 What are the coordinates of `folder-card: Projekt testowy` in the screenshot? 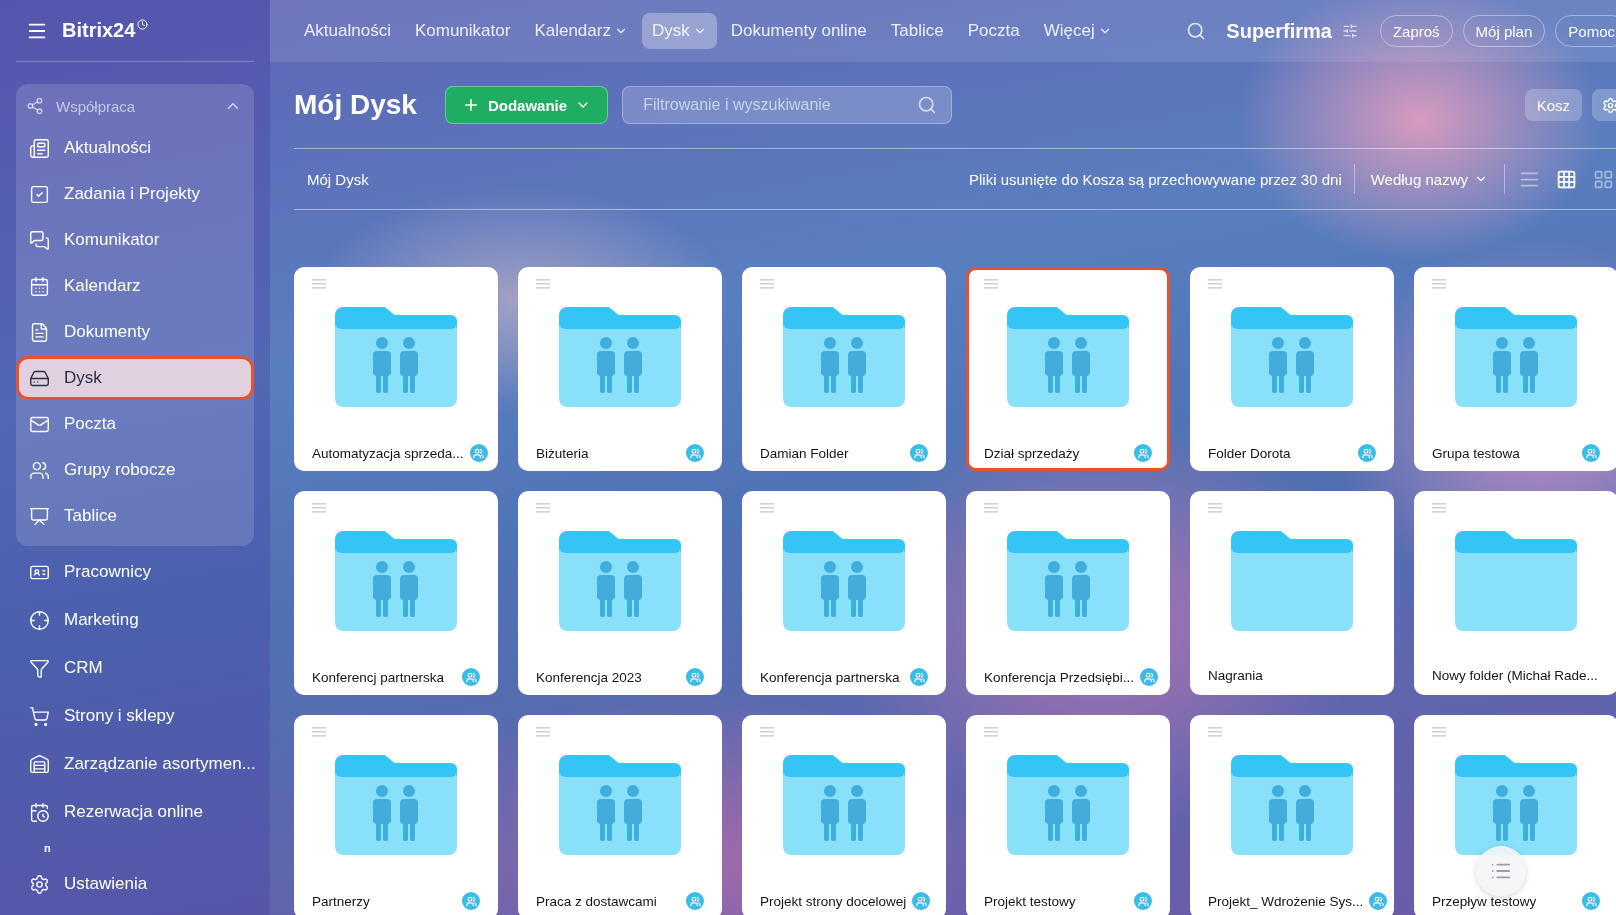 It's located at (1068, 815).